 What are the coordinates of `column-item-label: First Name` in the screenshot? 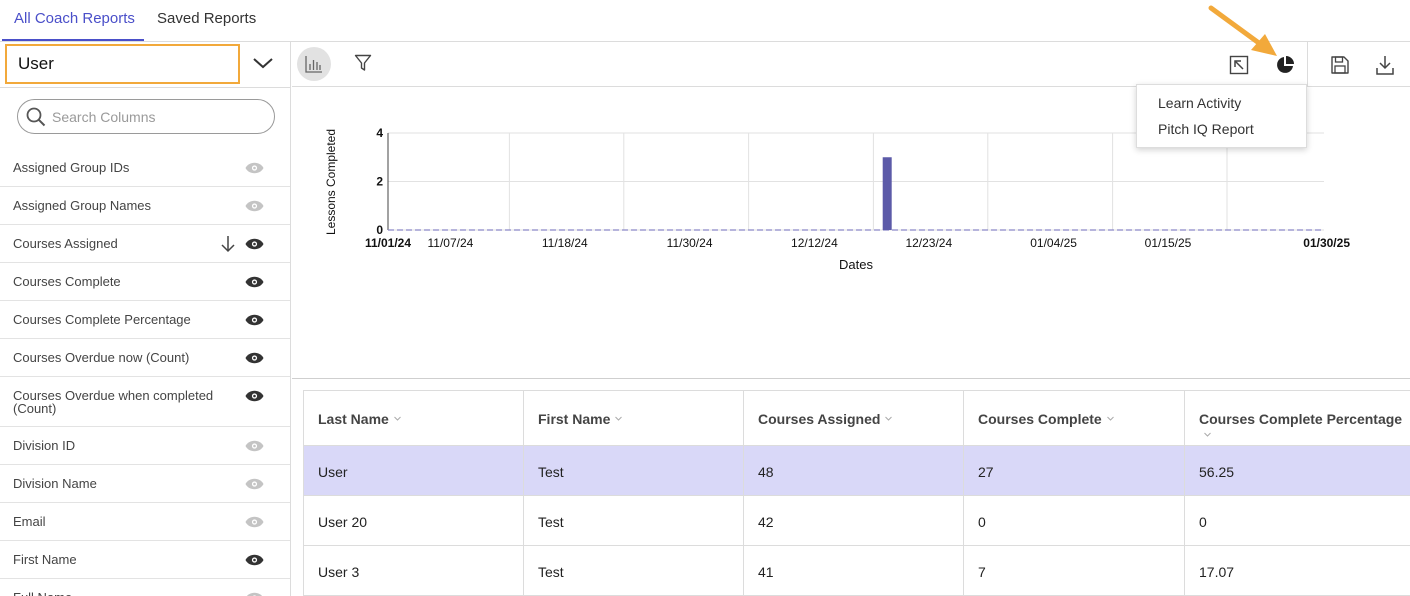 It's located at (45, 559).